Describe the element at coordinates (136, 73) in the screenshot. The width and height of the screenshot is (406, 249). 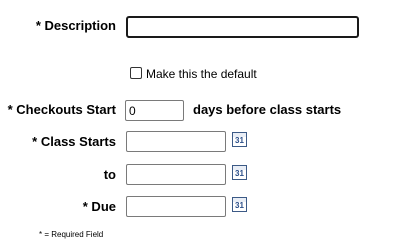
I see `make-default-checkbox` at that location.